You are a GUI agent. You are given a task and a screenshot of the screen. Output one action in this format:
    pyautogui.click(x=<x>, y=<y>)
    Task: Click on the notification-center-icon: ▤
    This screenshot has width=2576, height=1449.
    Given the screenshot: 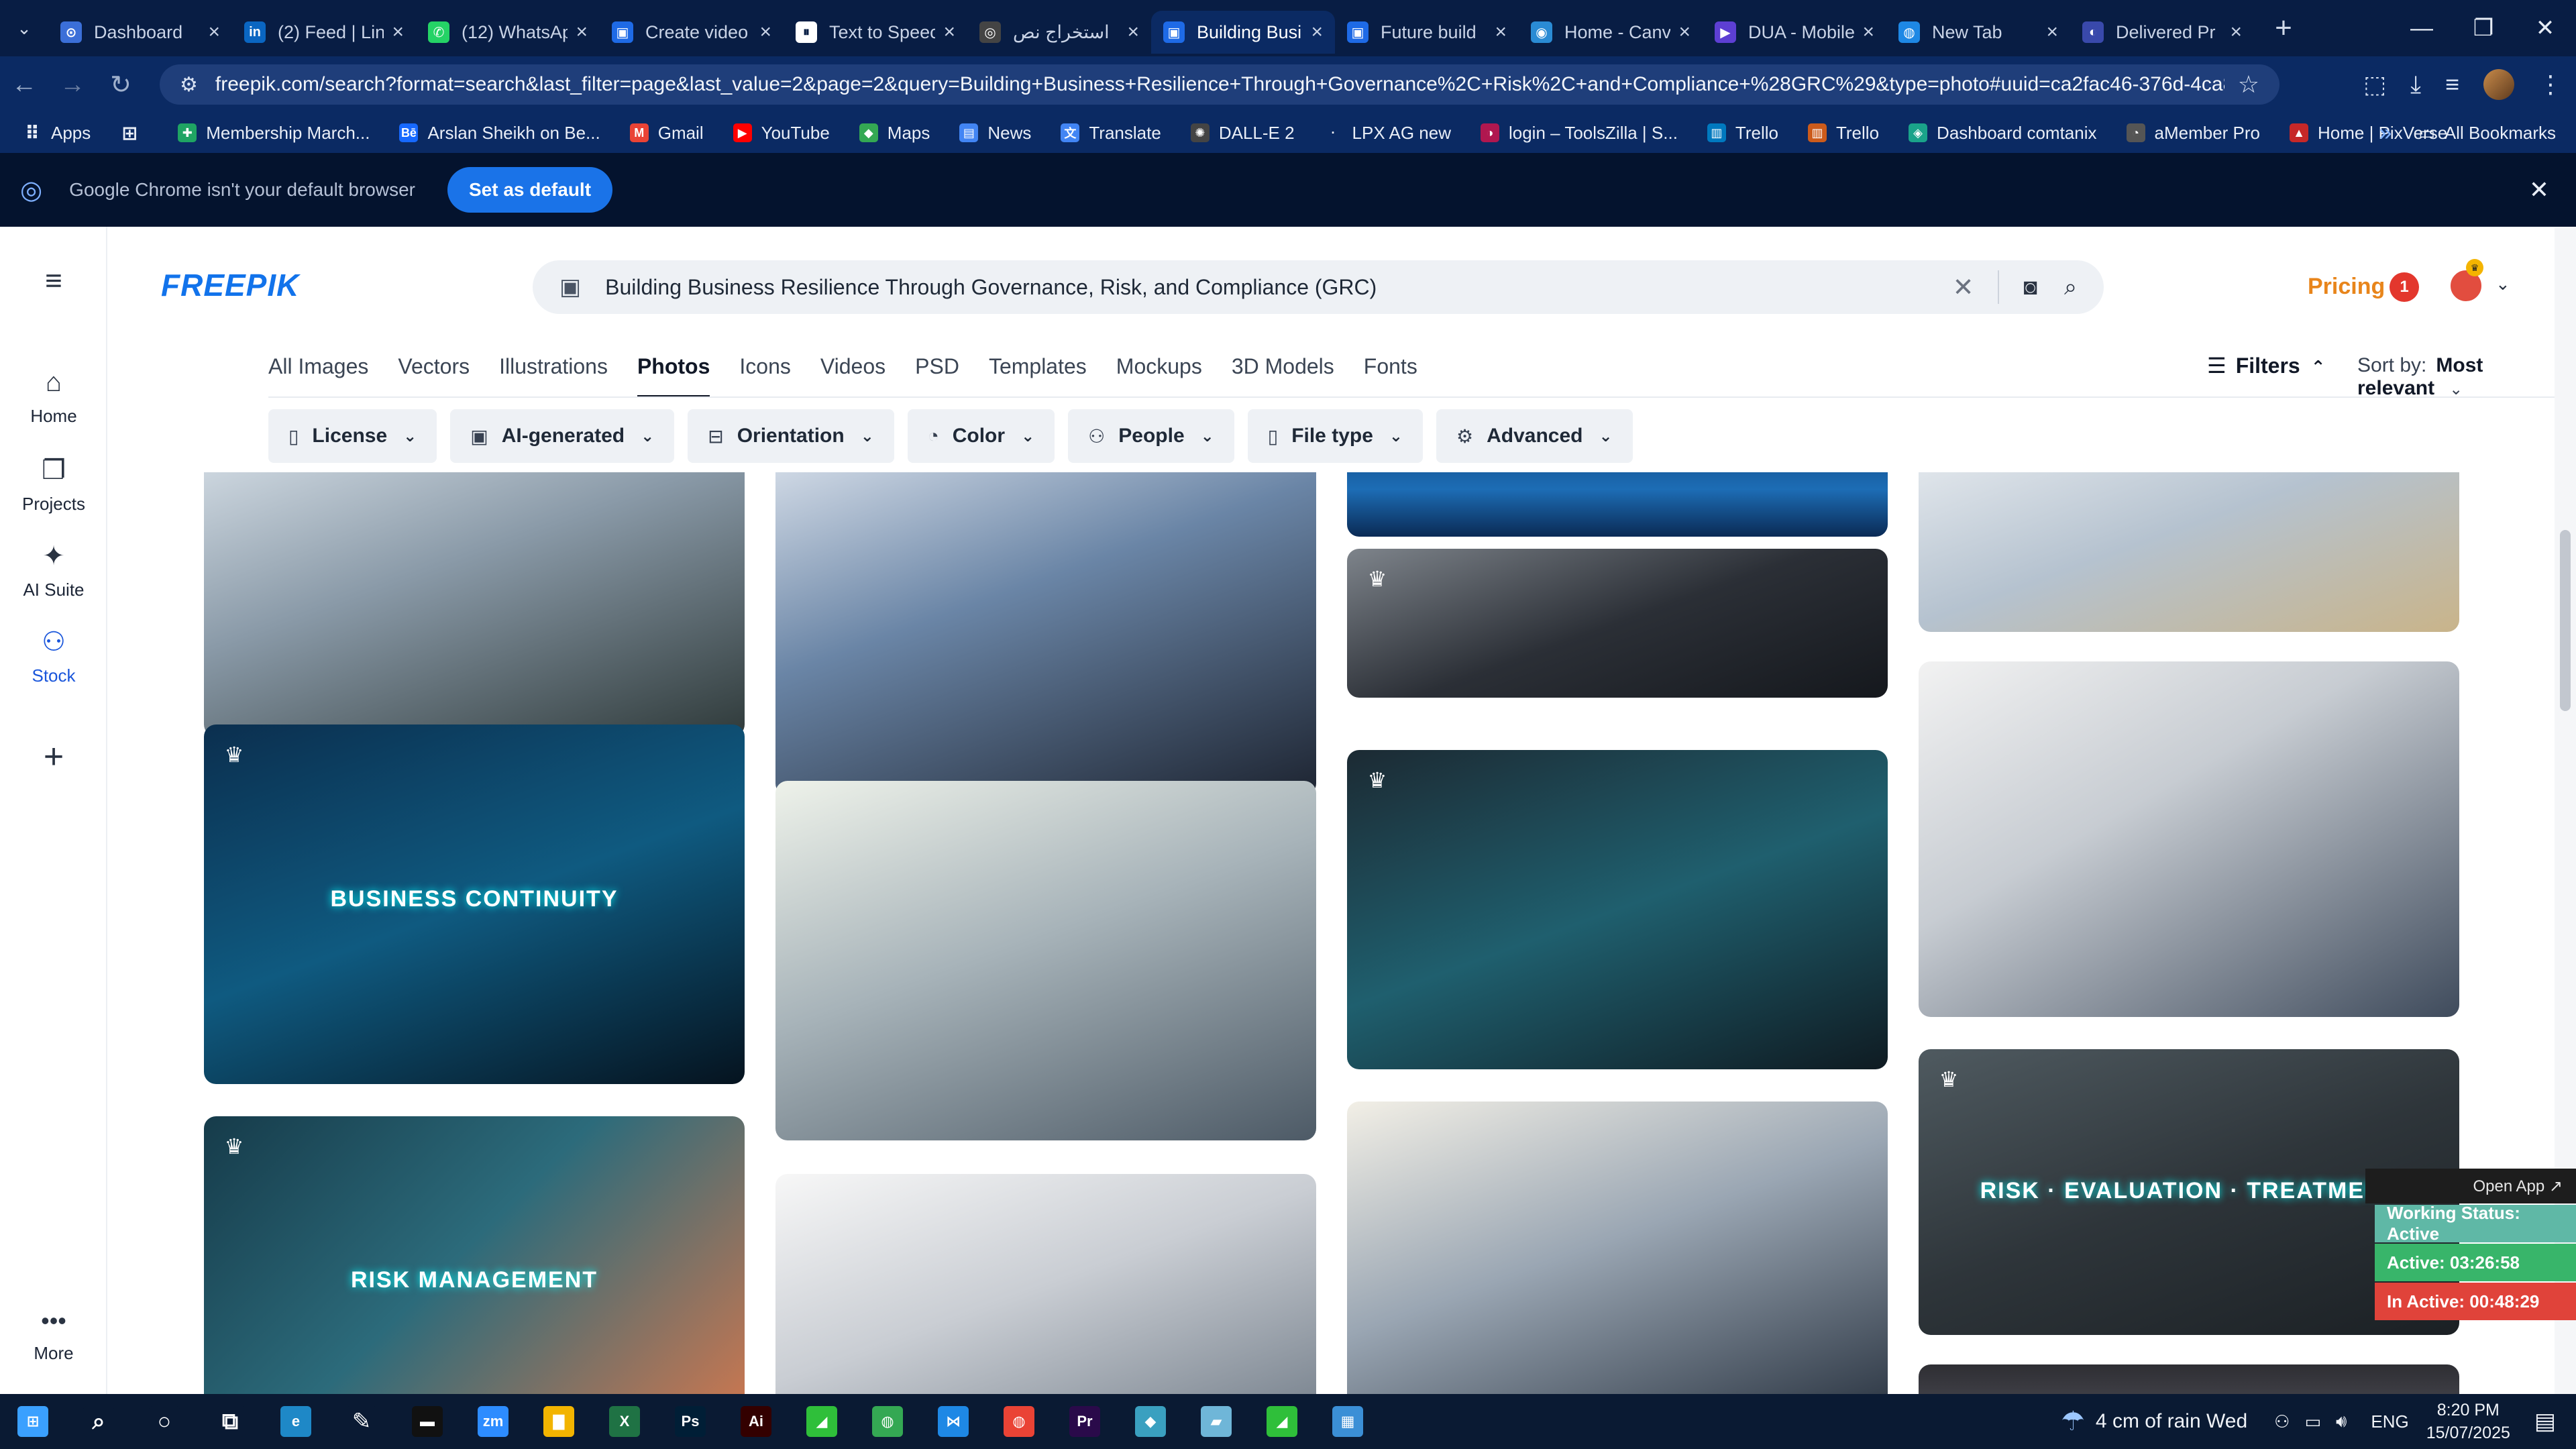 What is the action you would take?
    pyautogui.click(x=2545, y=1421)
    